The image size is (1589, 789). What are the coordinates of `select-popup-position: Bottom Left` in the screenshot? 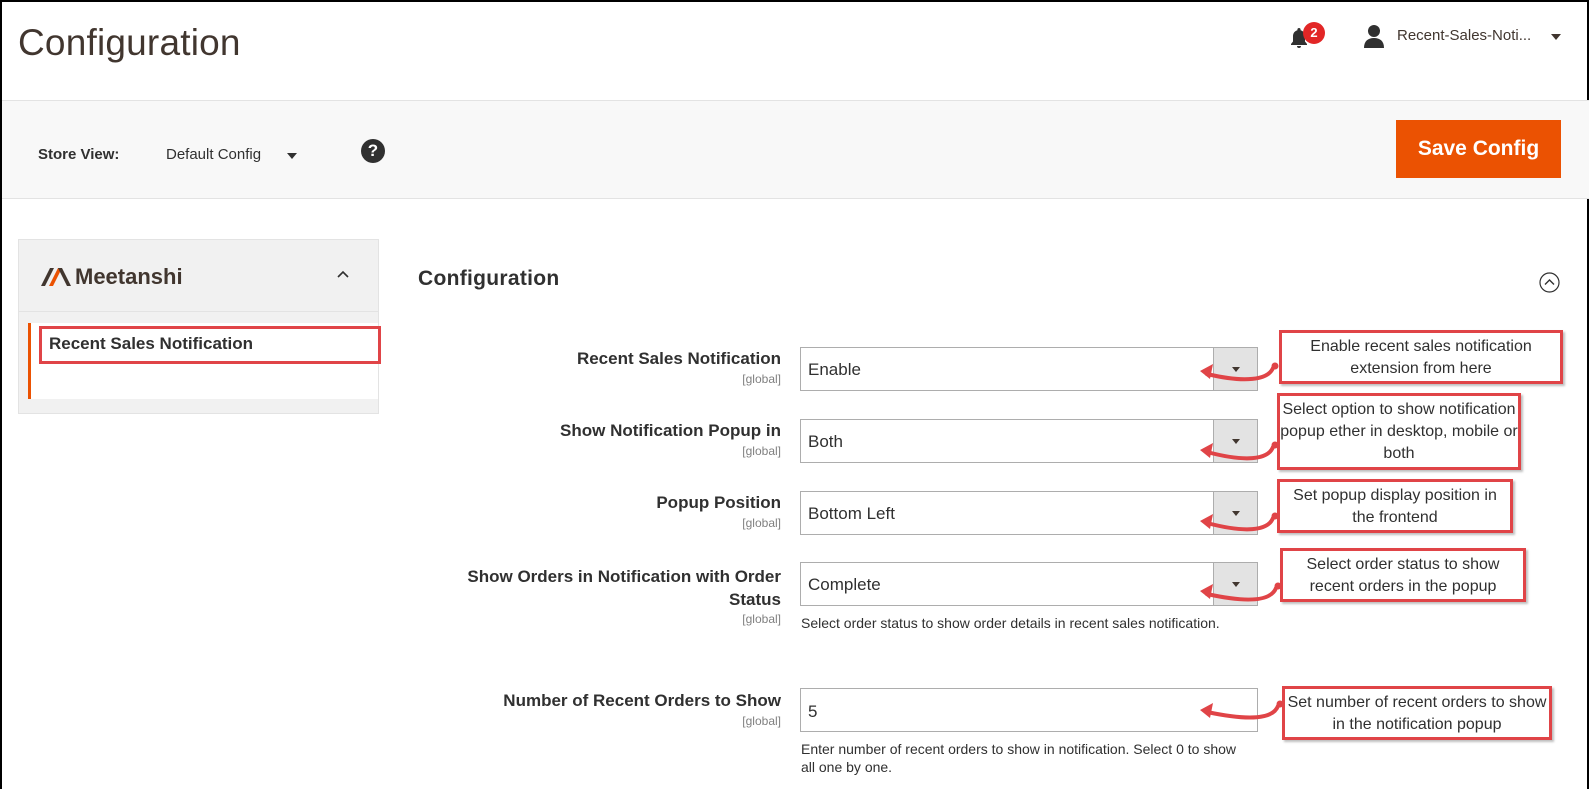 It's located at (1029, 513).